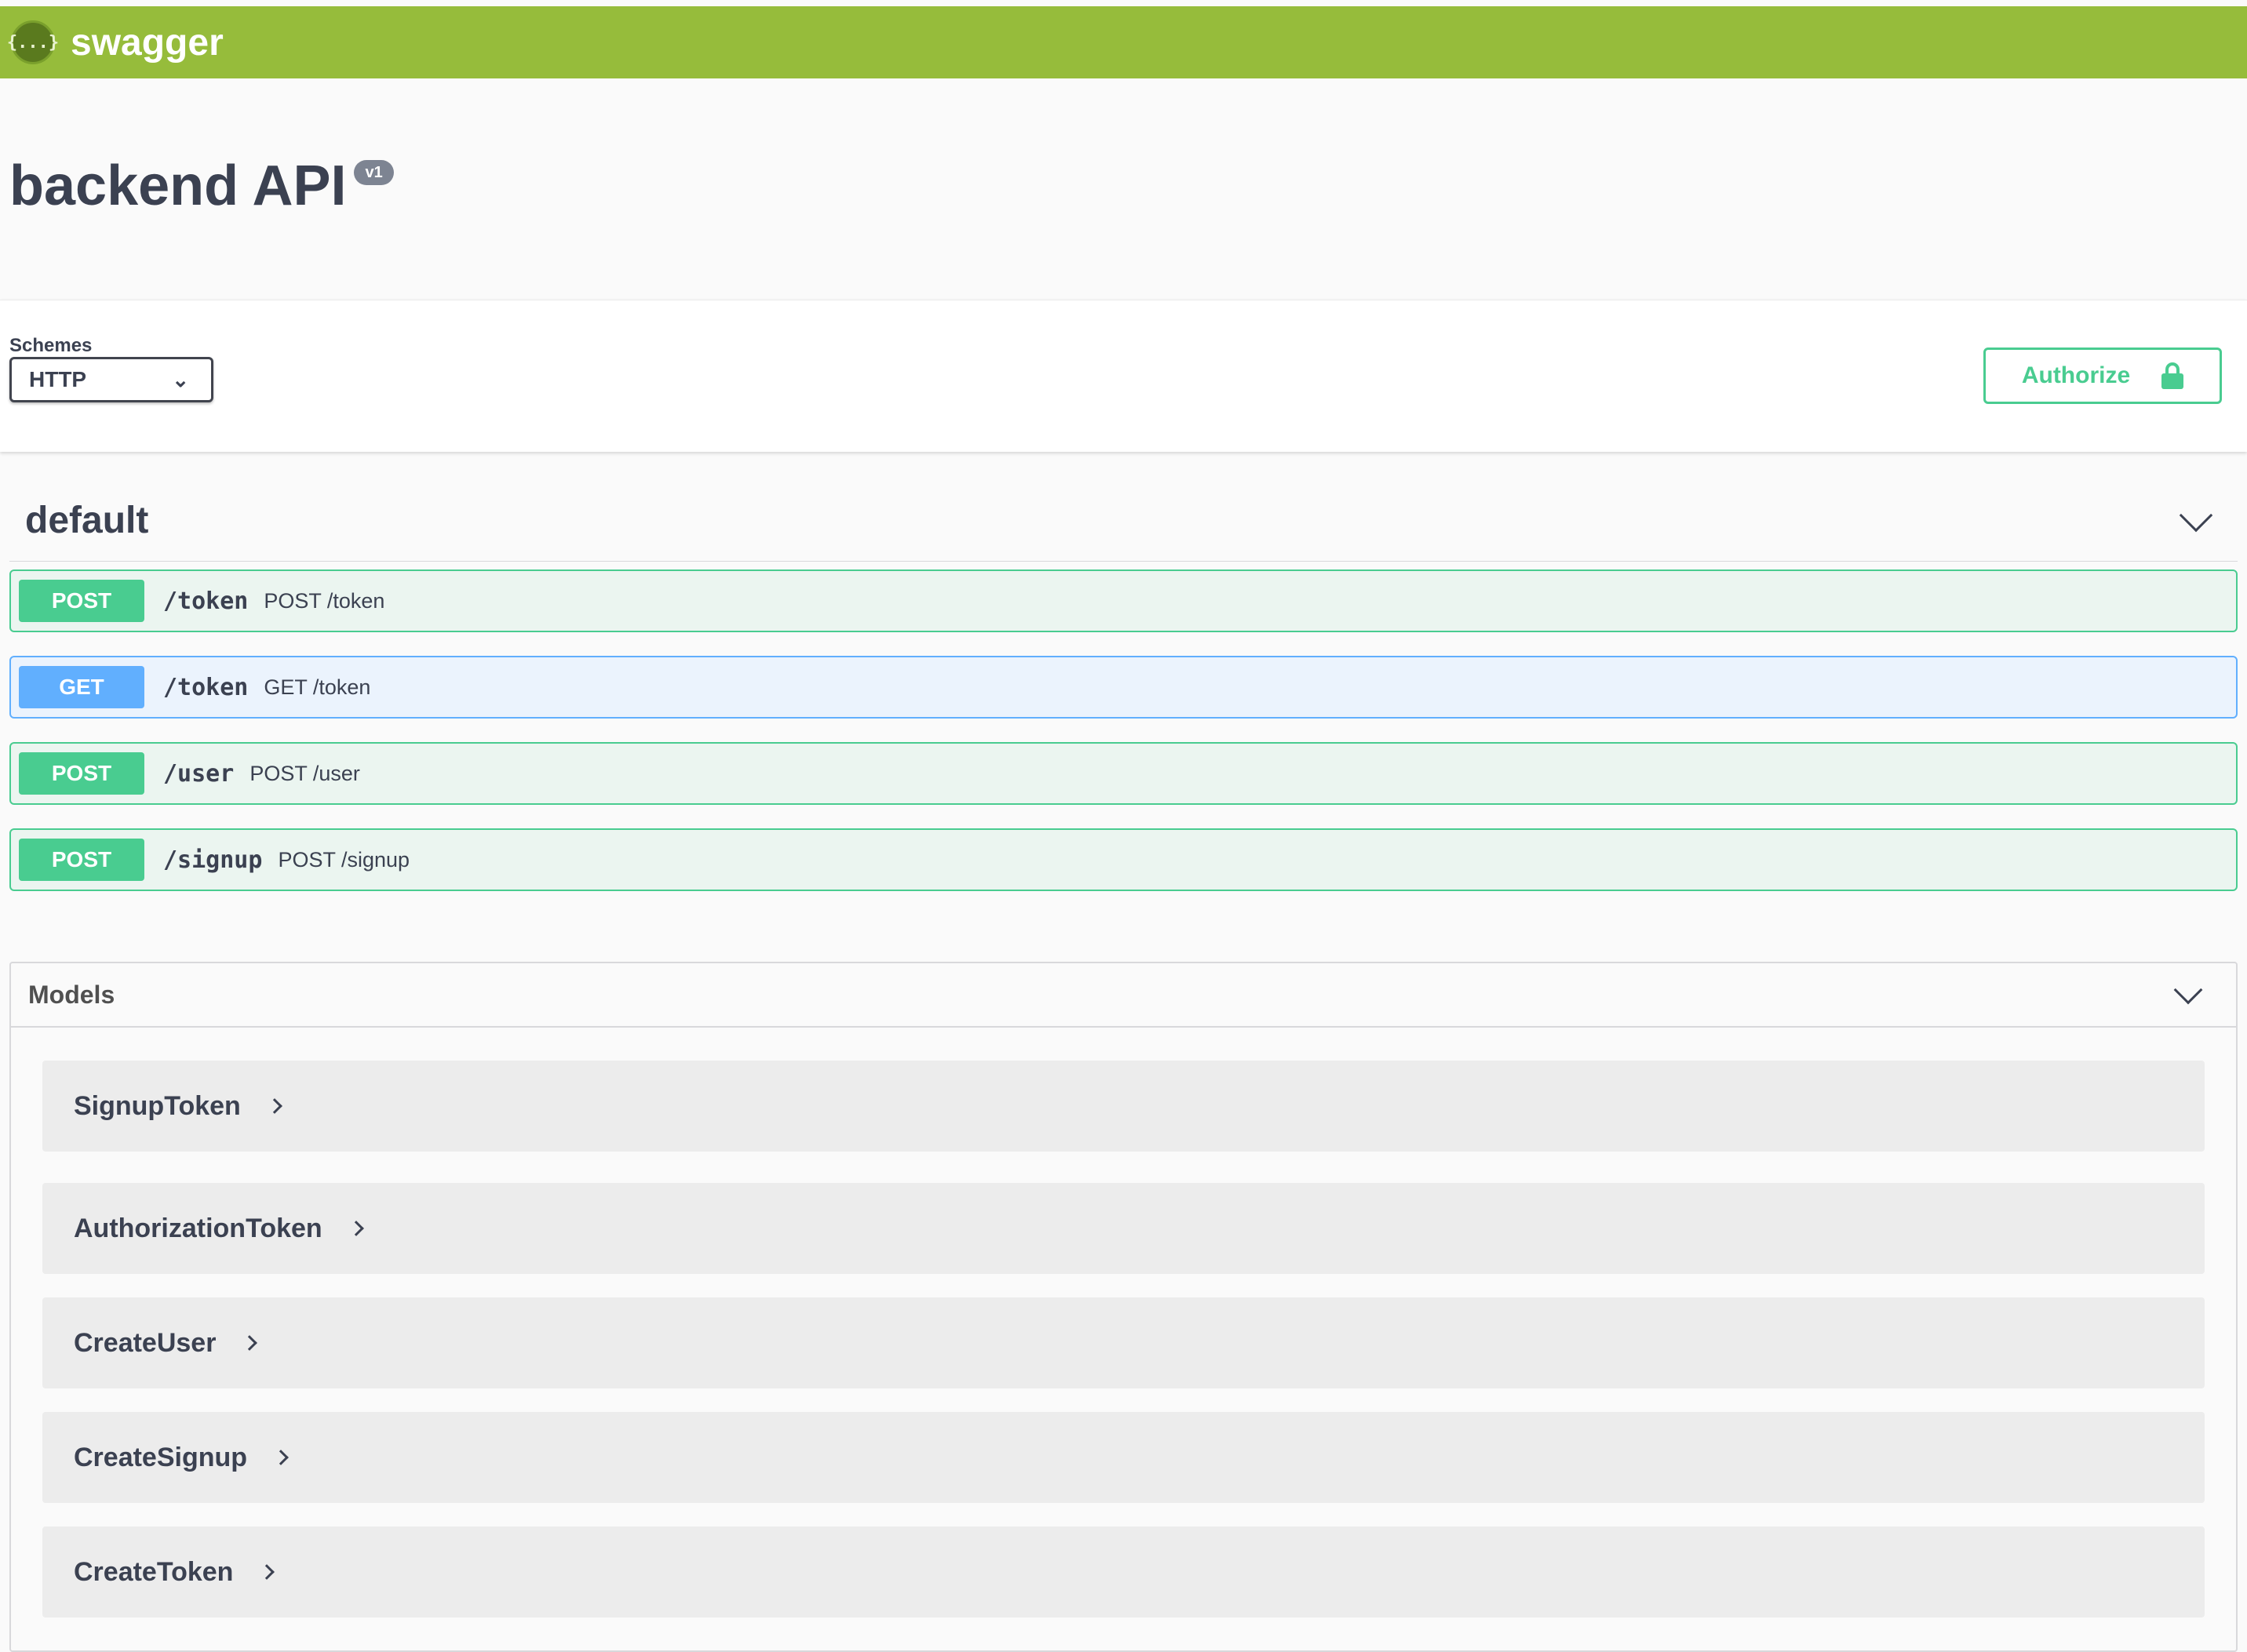 The image size is (2247, 1652). I want to click on logo-glyph: {...}, so click(33, 43).